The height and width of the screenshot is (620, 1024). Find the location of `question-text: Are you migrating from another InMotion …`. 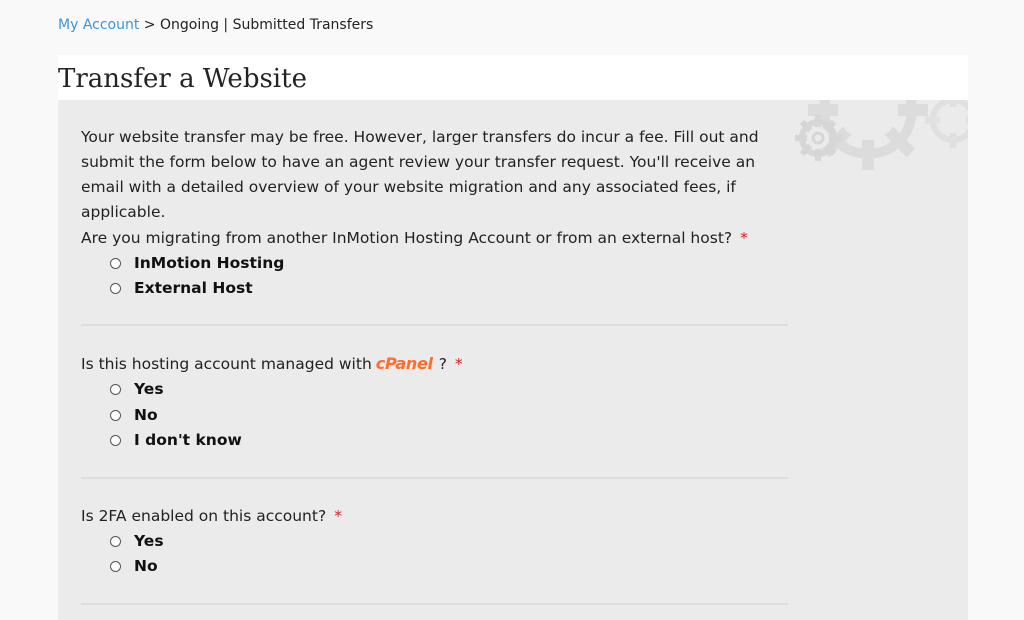

question-text: Are you migrating from another InMotion … is located at coordinates (407, 238).